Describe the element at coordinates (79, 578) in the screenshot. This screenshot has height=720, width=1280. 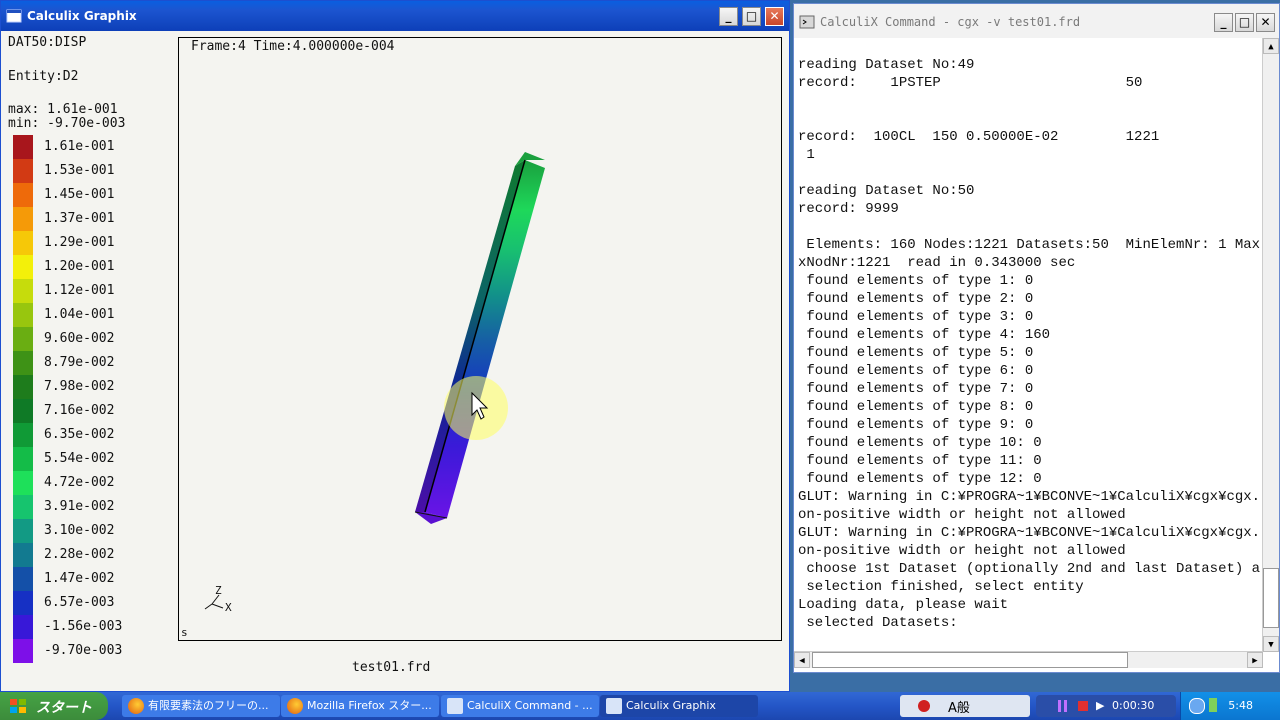
I see `legend-value: 1.47e-002` at that location.